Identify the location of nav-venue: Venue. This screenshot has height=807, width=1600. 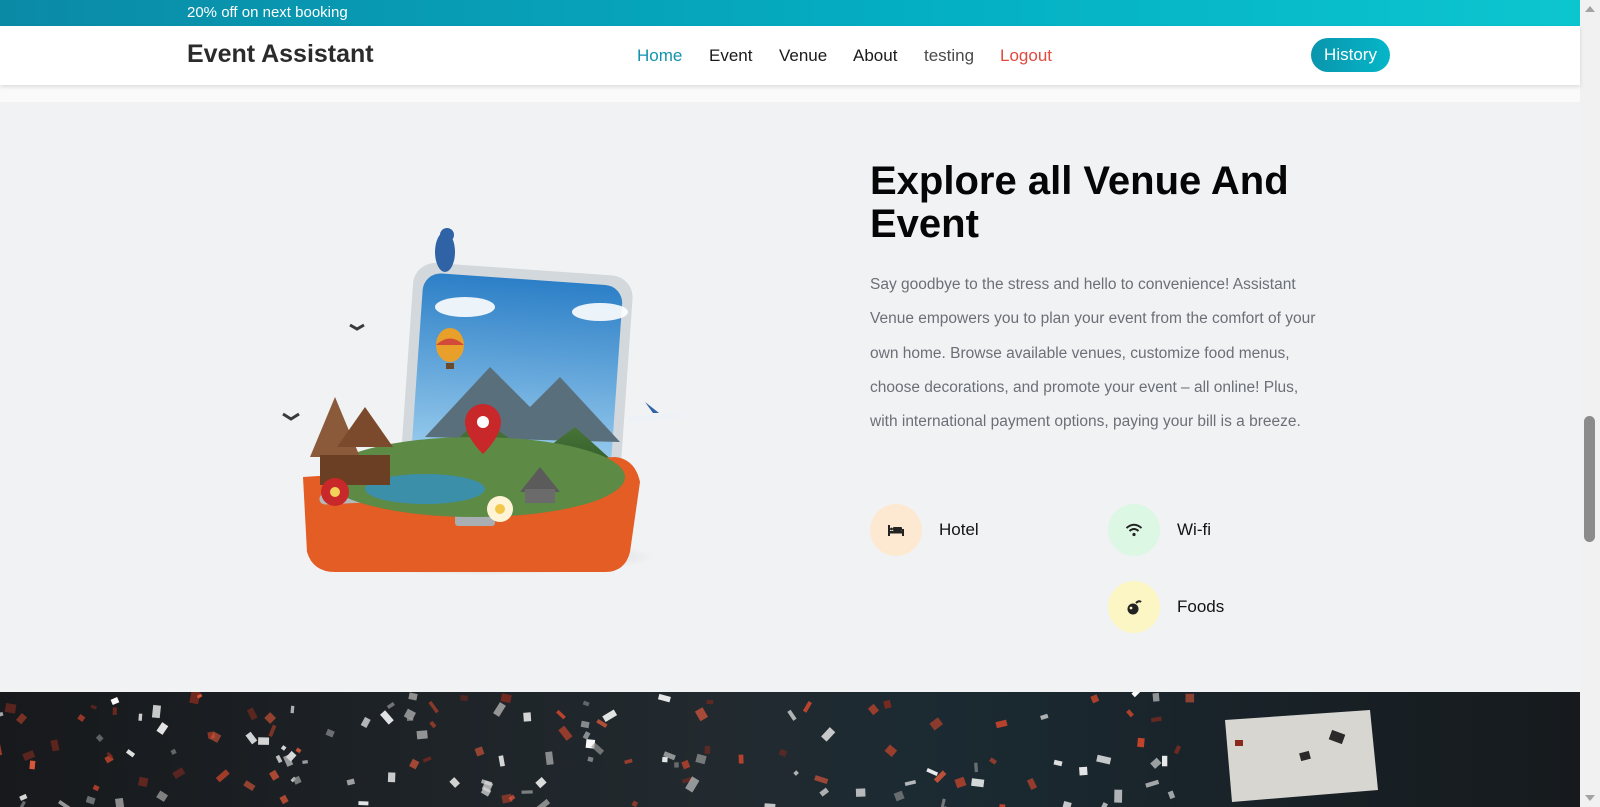
(803, 56).